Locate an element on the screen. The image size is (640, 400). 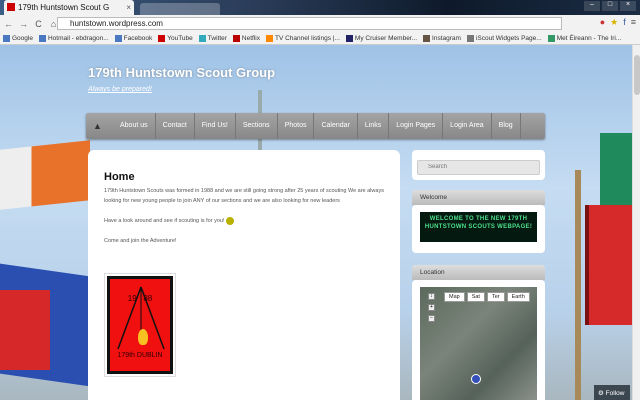
scout-badge-image: 19 88 179th DUBLIN is located at coordinates (140, 325).